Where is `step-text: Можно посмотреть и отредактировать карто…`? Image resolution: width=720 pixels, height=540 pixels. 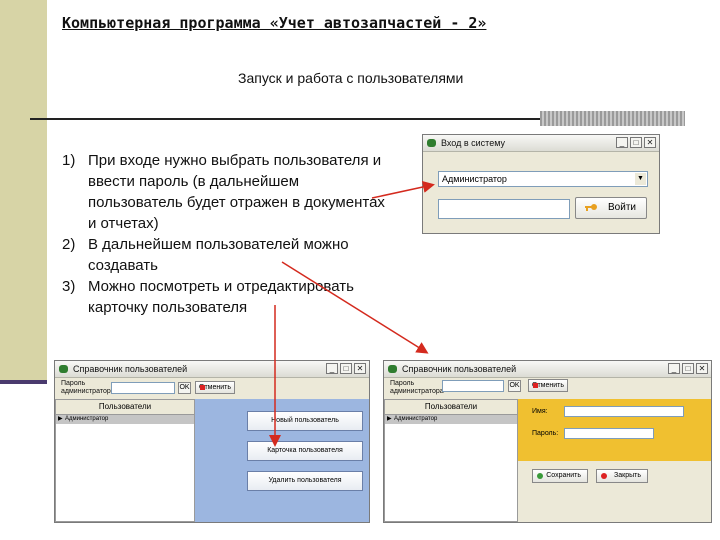
step-text: Можно посмотреть и отредактировать карто… is located at coordinates (221, 297).